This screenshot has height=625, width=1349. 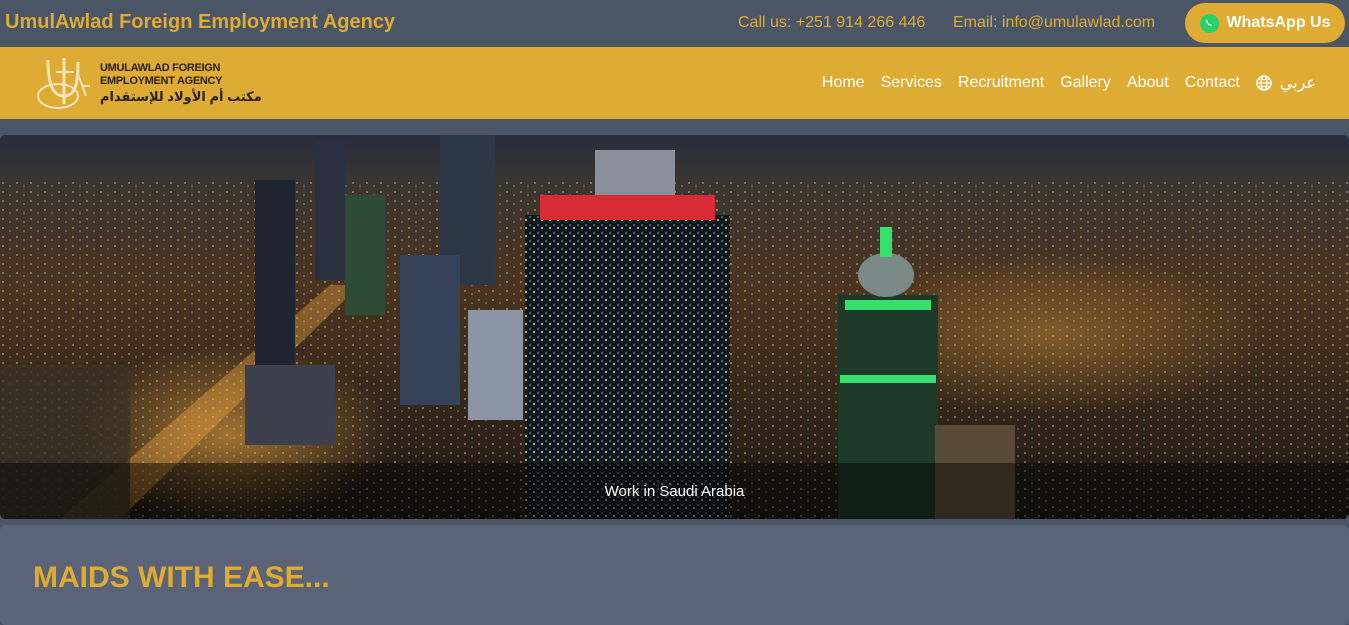 I want to click on email-link: Email: info@umulawlad.com, so click(x=1054, y=23).